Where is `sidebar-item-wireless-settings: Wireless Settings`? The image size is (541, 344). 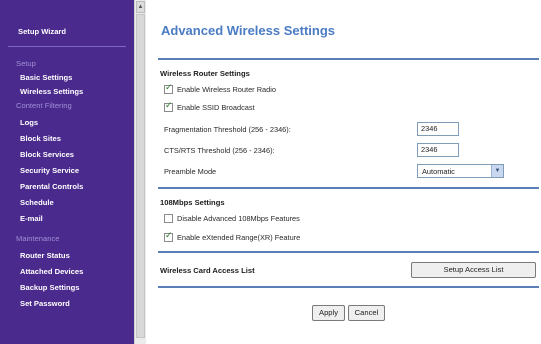
sidebar-item-wireless-settings: Wireless Settings is located at coordinates (67, 91).